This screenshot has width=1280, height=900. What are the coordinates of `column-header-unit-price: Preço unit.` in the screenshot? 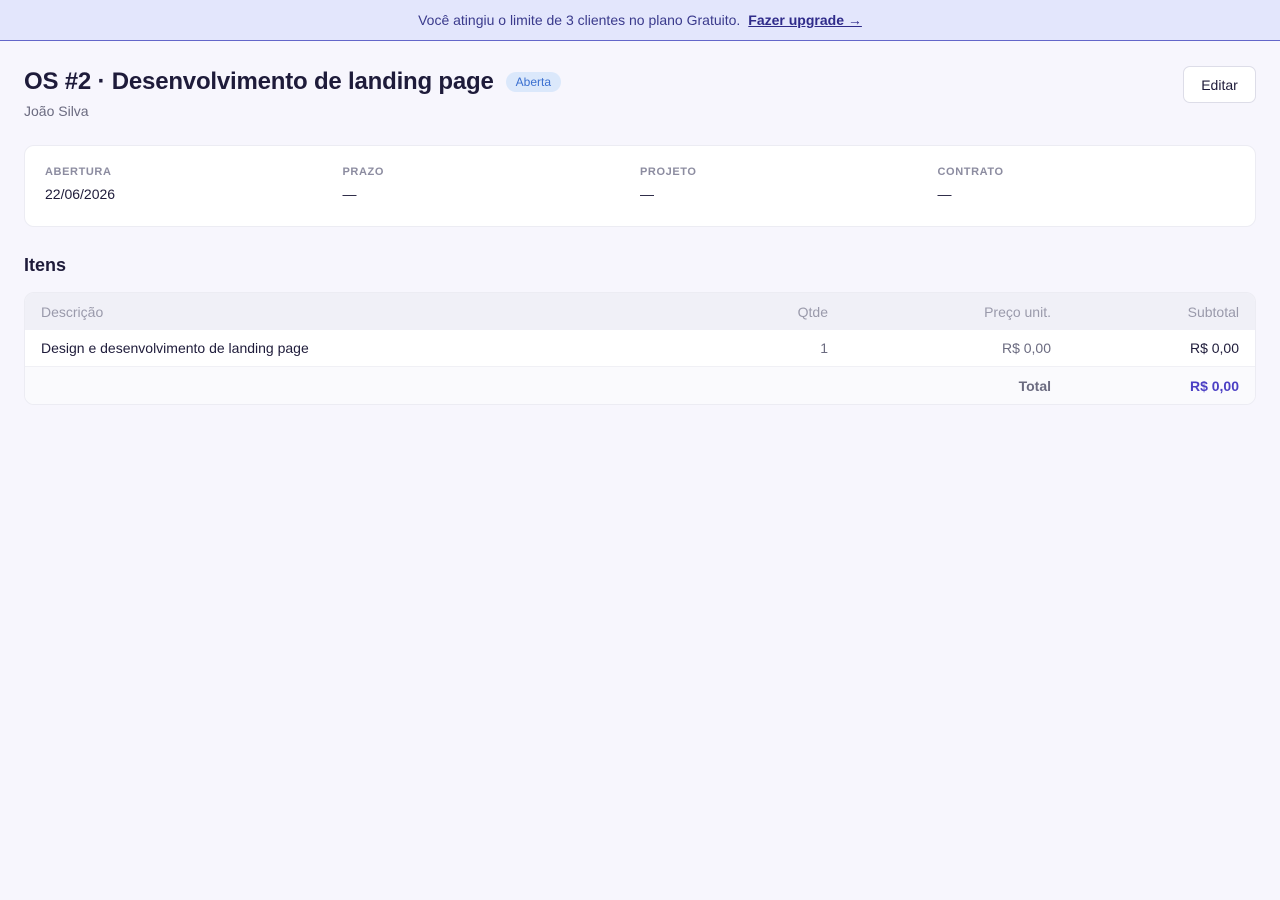 It's located at (1017, 311).